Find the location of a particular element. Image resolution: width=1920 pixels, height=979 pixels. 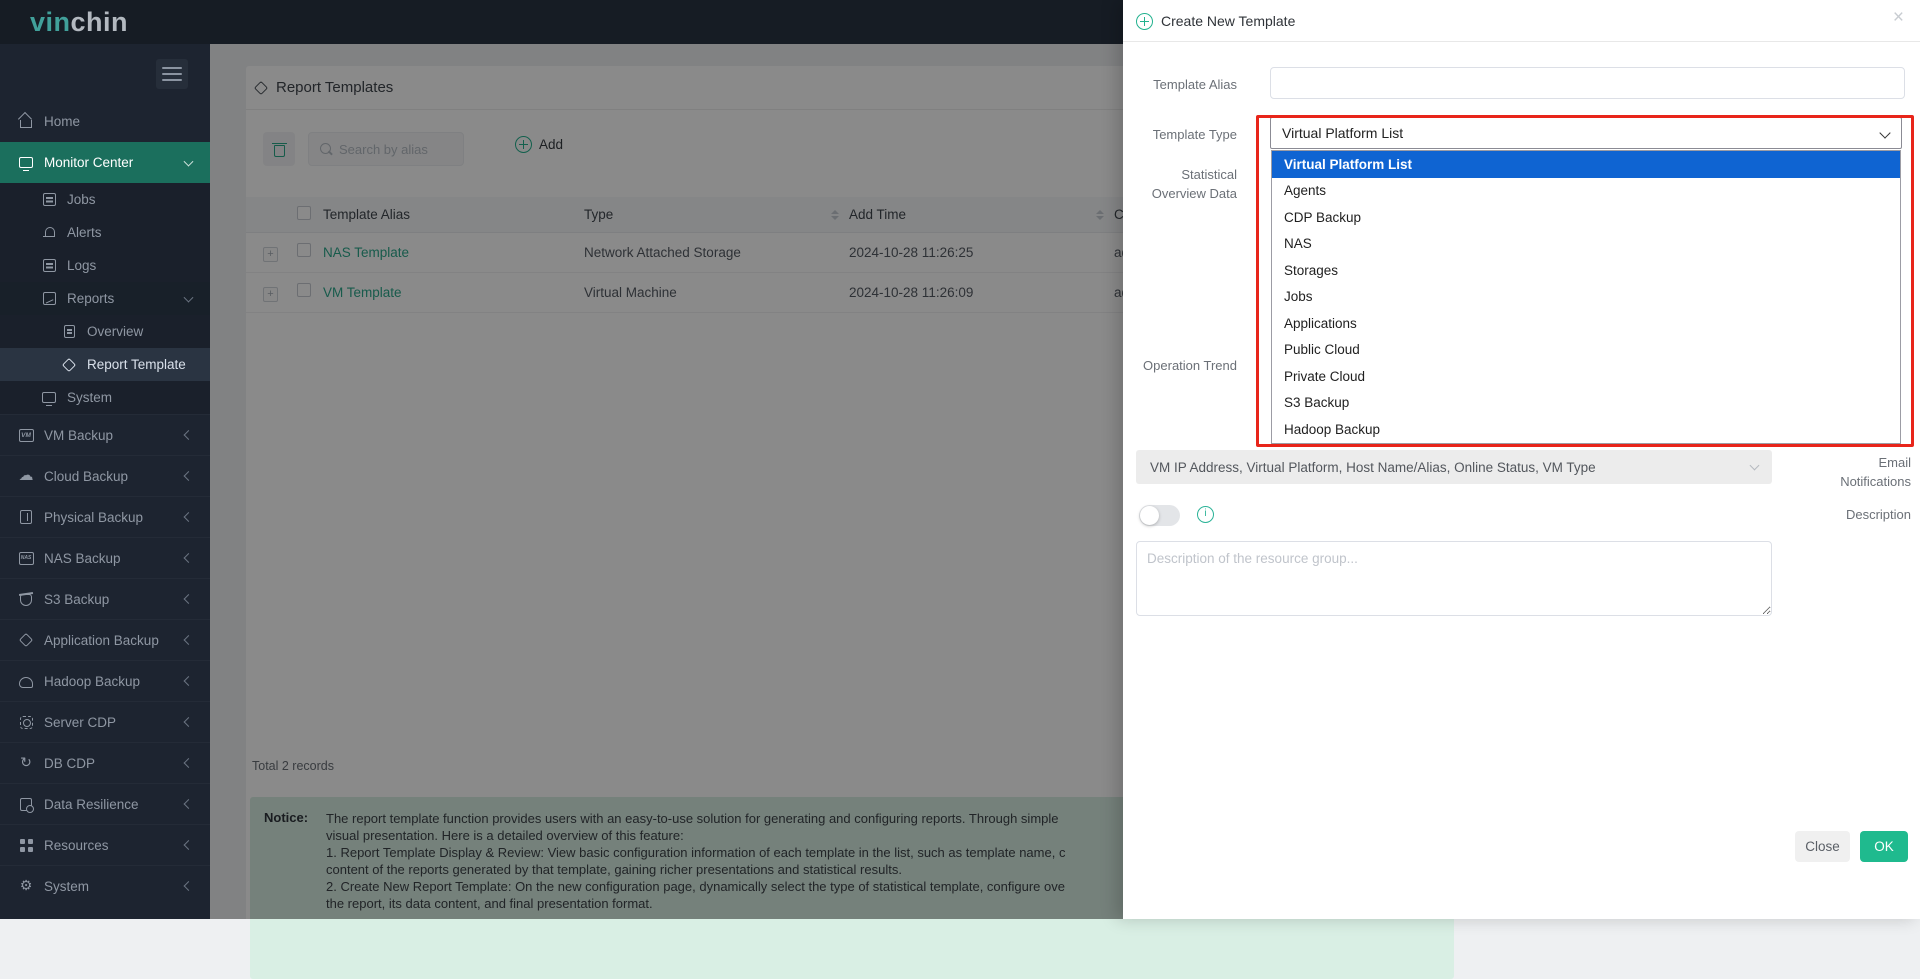

sidebar-item-data-resilience: Data Resilience is located at coordinates (105, 803).